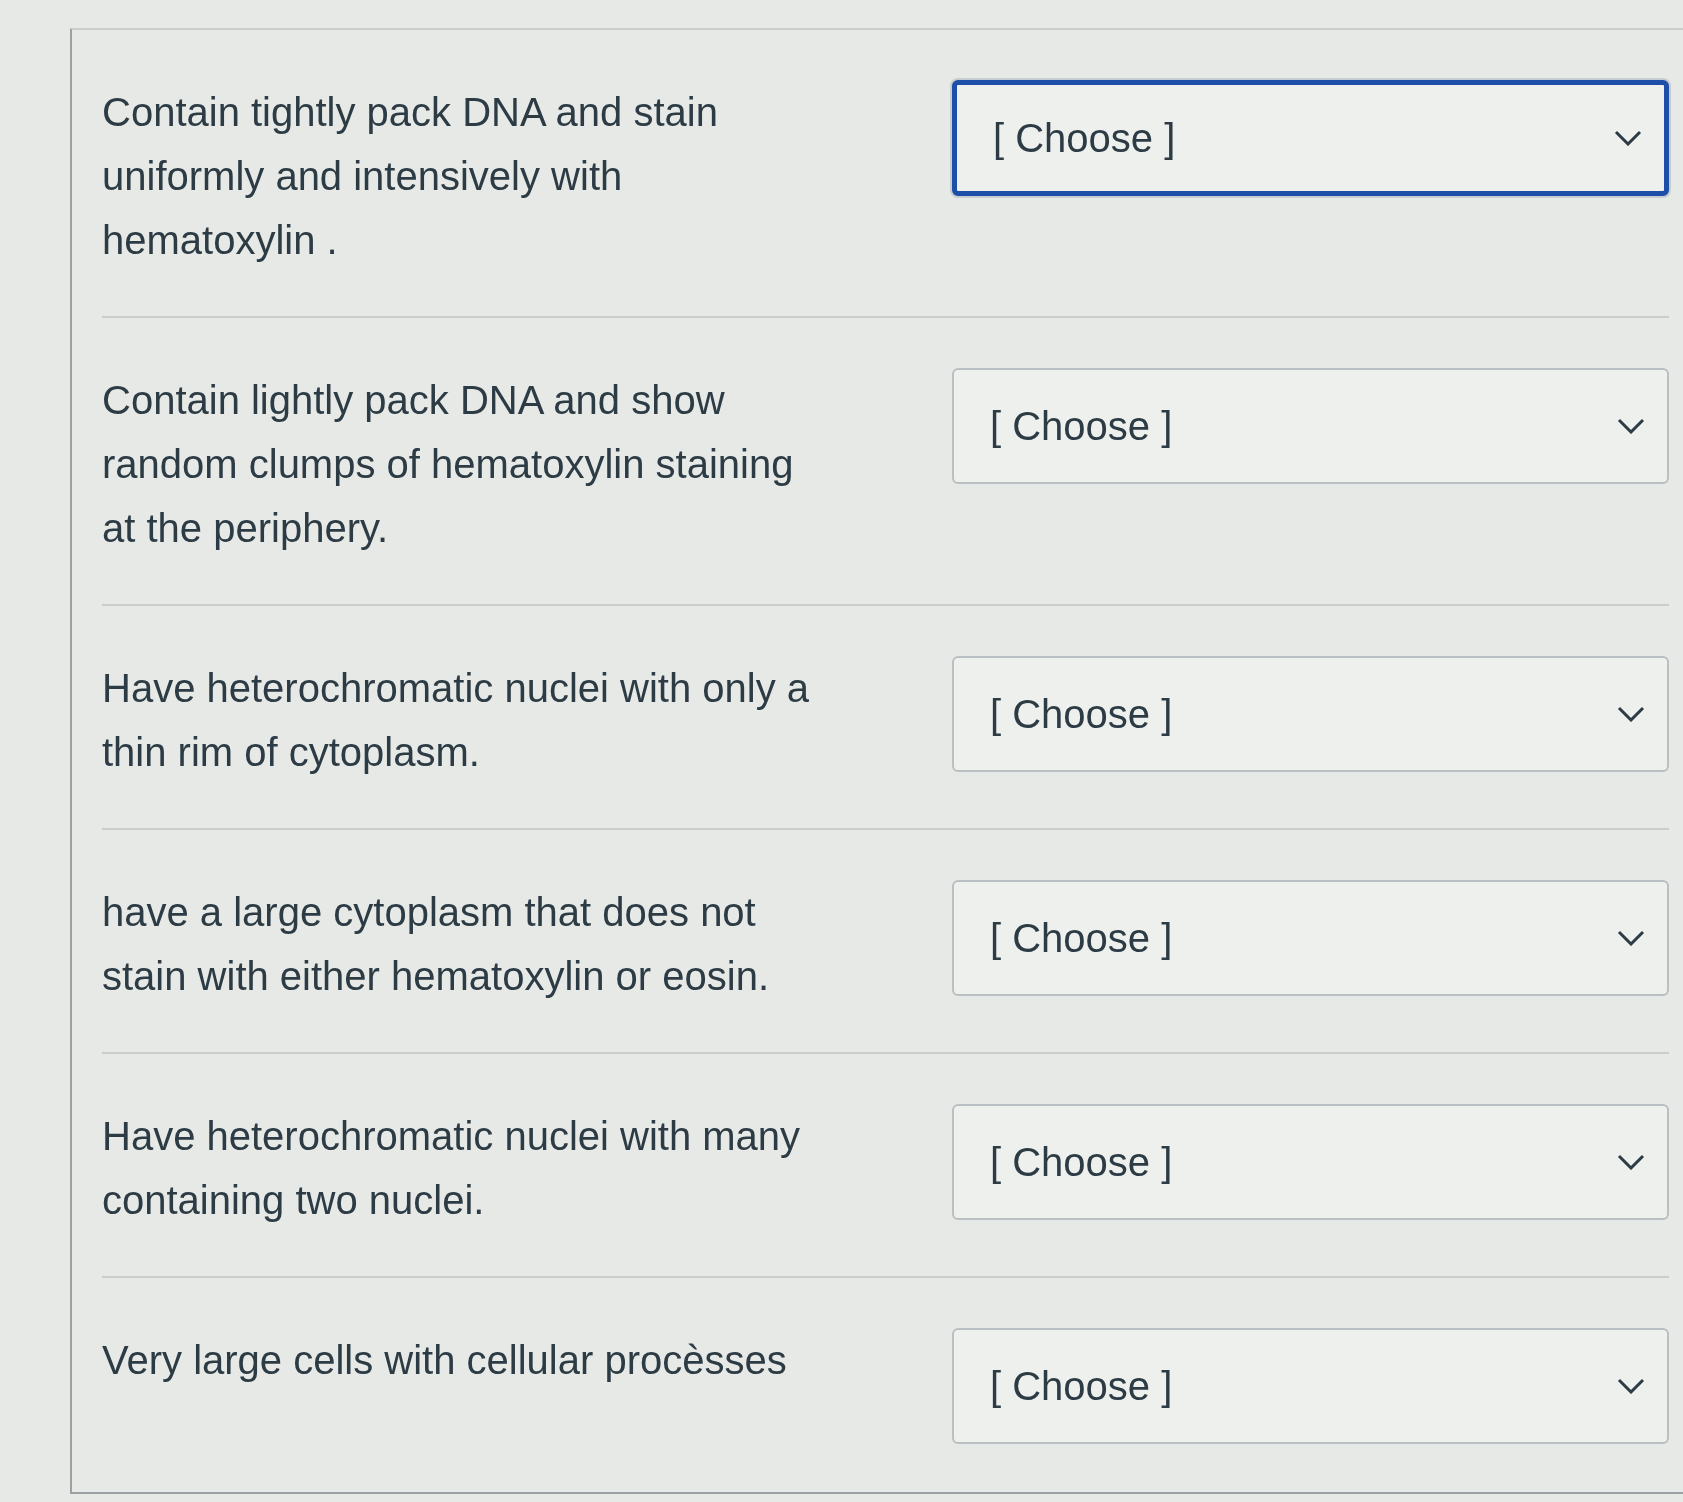 This screenshot has width=1683, height=1502. Describe the element at coordinates (445, 1360) in the screenshot. I see `question-text: Very large cells with cellular procèsses` at that location.